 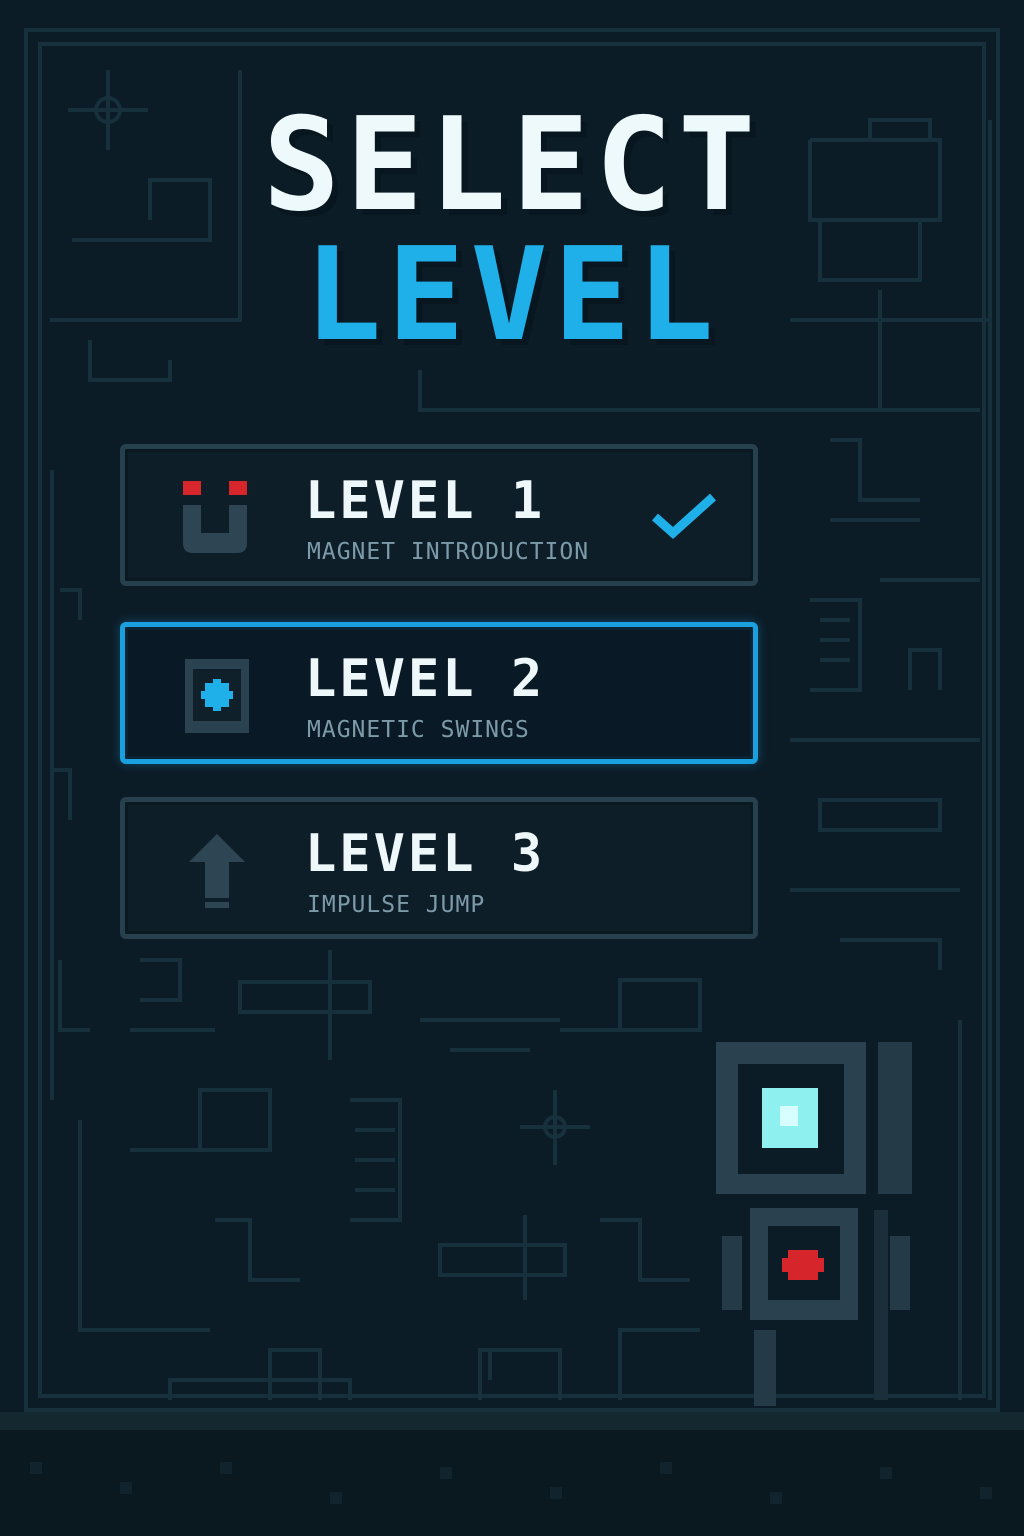 What do you see at coordinates (425, 501) in the screenshot?
I see `level-1-title: LEVEL 1` at bounding box center [425, 501].